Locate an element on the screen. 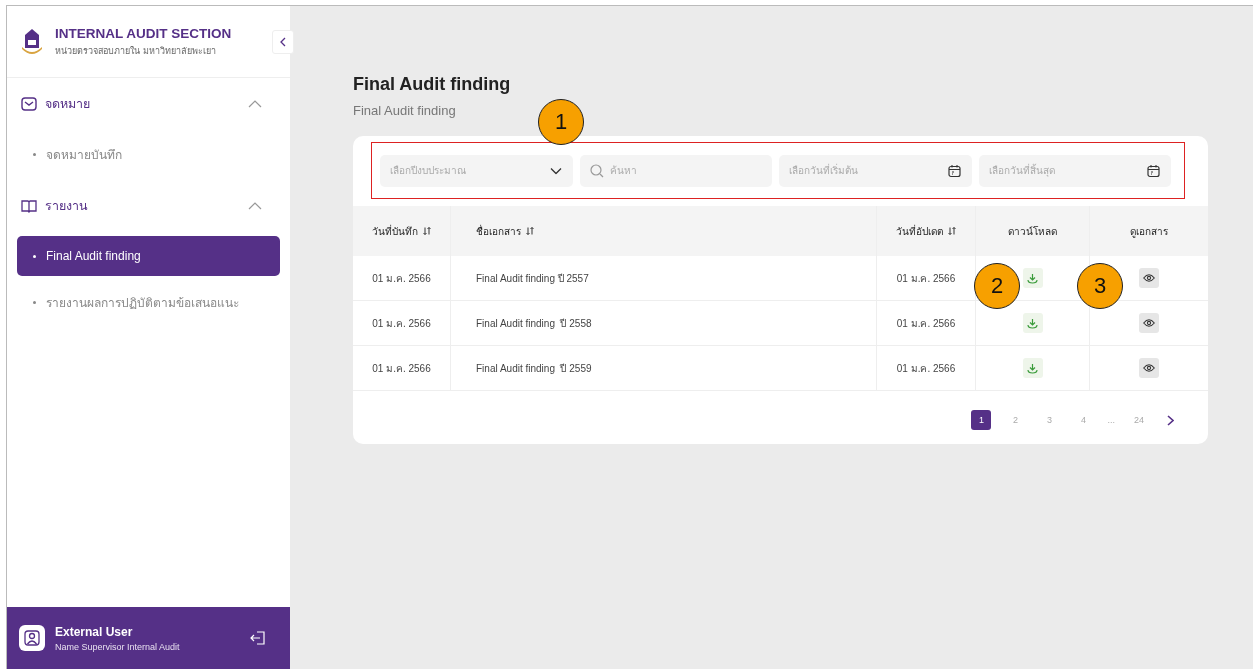 The image size is (1253, 669). nav-section-label: จดหมาย is located at coordinates (67, 104).